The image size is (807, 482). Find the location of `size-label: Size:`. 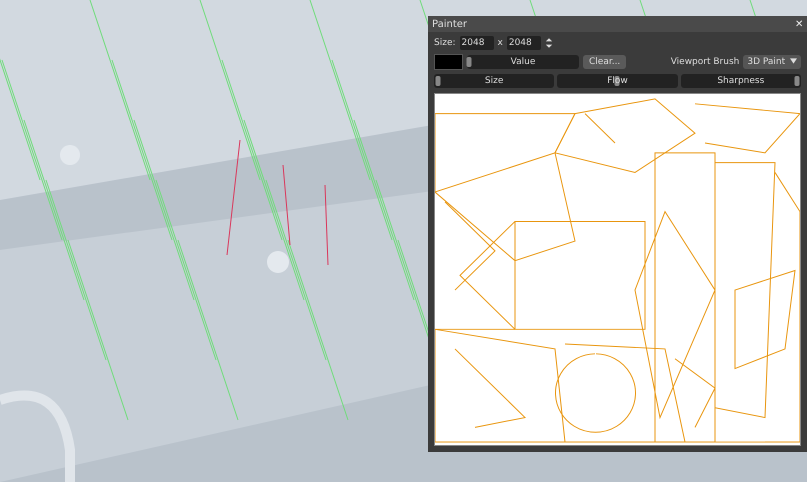

size-label: Size: is located at coordinates (445, 43).